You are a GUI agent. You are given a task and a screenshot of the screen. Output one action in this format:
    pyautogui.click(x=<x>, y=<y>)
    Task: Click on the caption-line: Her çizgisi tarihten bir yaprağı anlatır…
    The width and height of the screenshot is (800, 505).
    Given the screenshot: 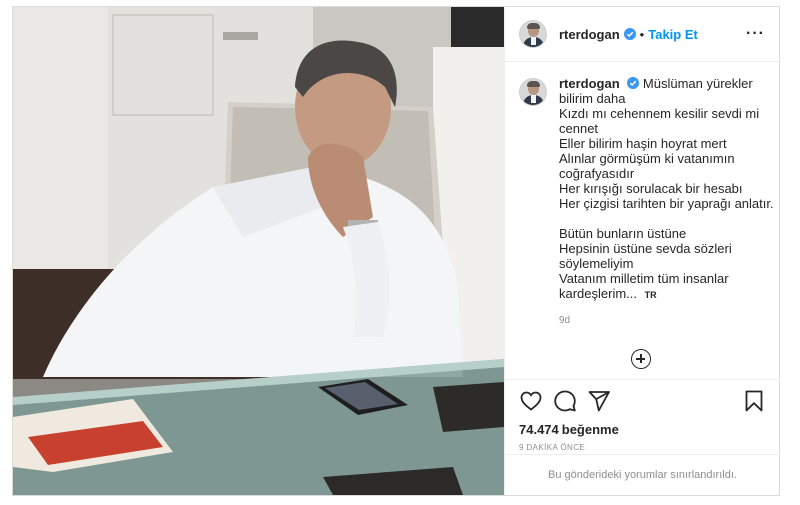 What is the action you would take?
    pyautogui.click(x=666, y=203)
    